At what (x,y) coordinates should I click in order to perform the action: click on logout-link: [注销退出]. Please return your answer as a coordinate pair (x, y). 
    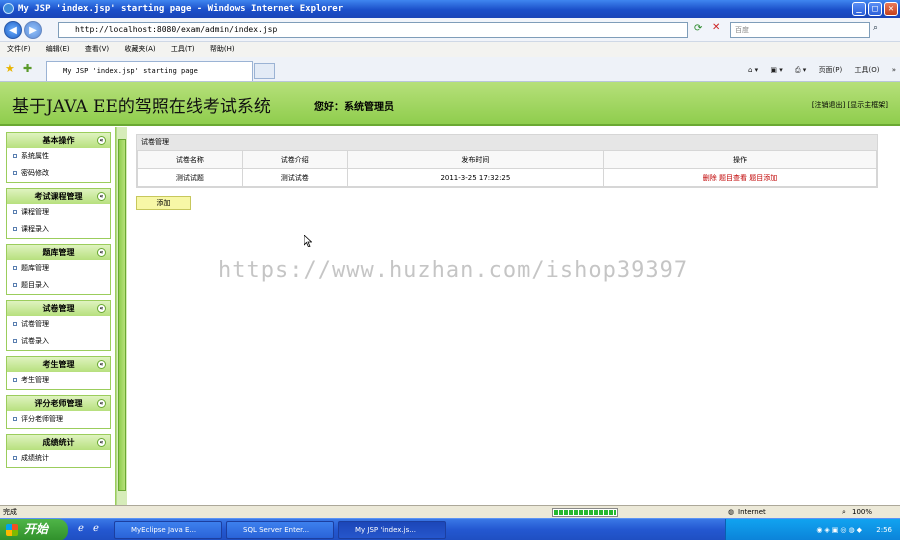
    Looking at the image, I should click on (828, 105).